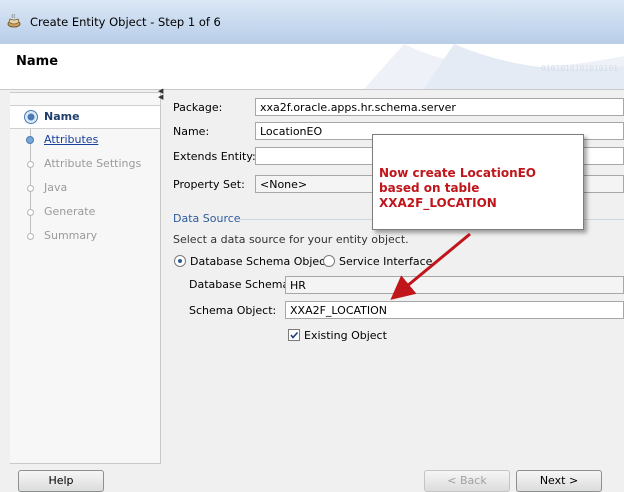  Describe the element at coordinates (329, 261) in the screenshot. I see `service-interface-radio` at that location.